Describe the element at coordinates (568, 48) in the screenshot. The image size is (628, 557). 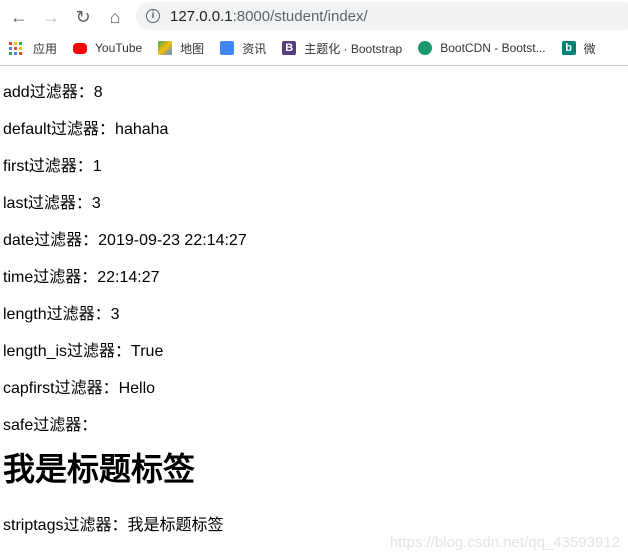
I see `bing-icon: b` at that location.